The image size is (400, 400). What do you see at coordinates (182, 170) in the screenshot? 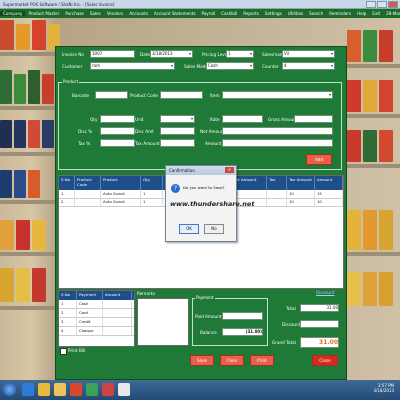
I see `dialog-title: Confirmation` at bounding box center [182, 170].